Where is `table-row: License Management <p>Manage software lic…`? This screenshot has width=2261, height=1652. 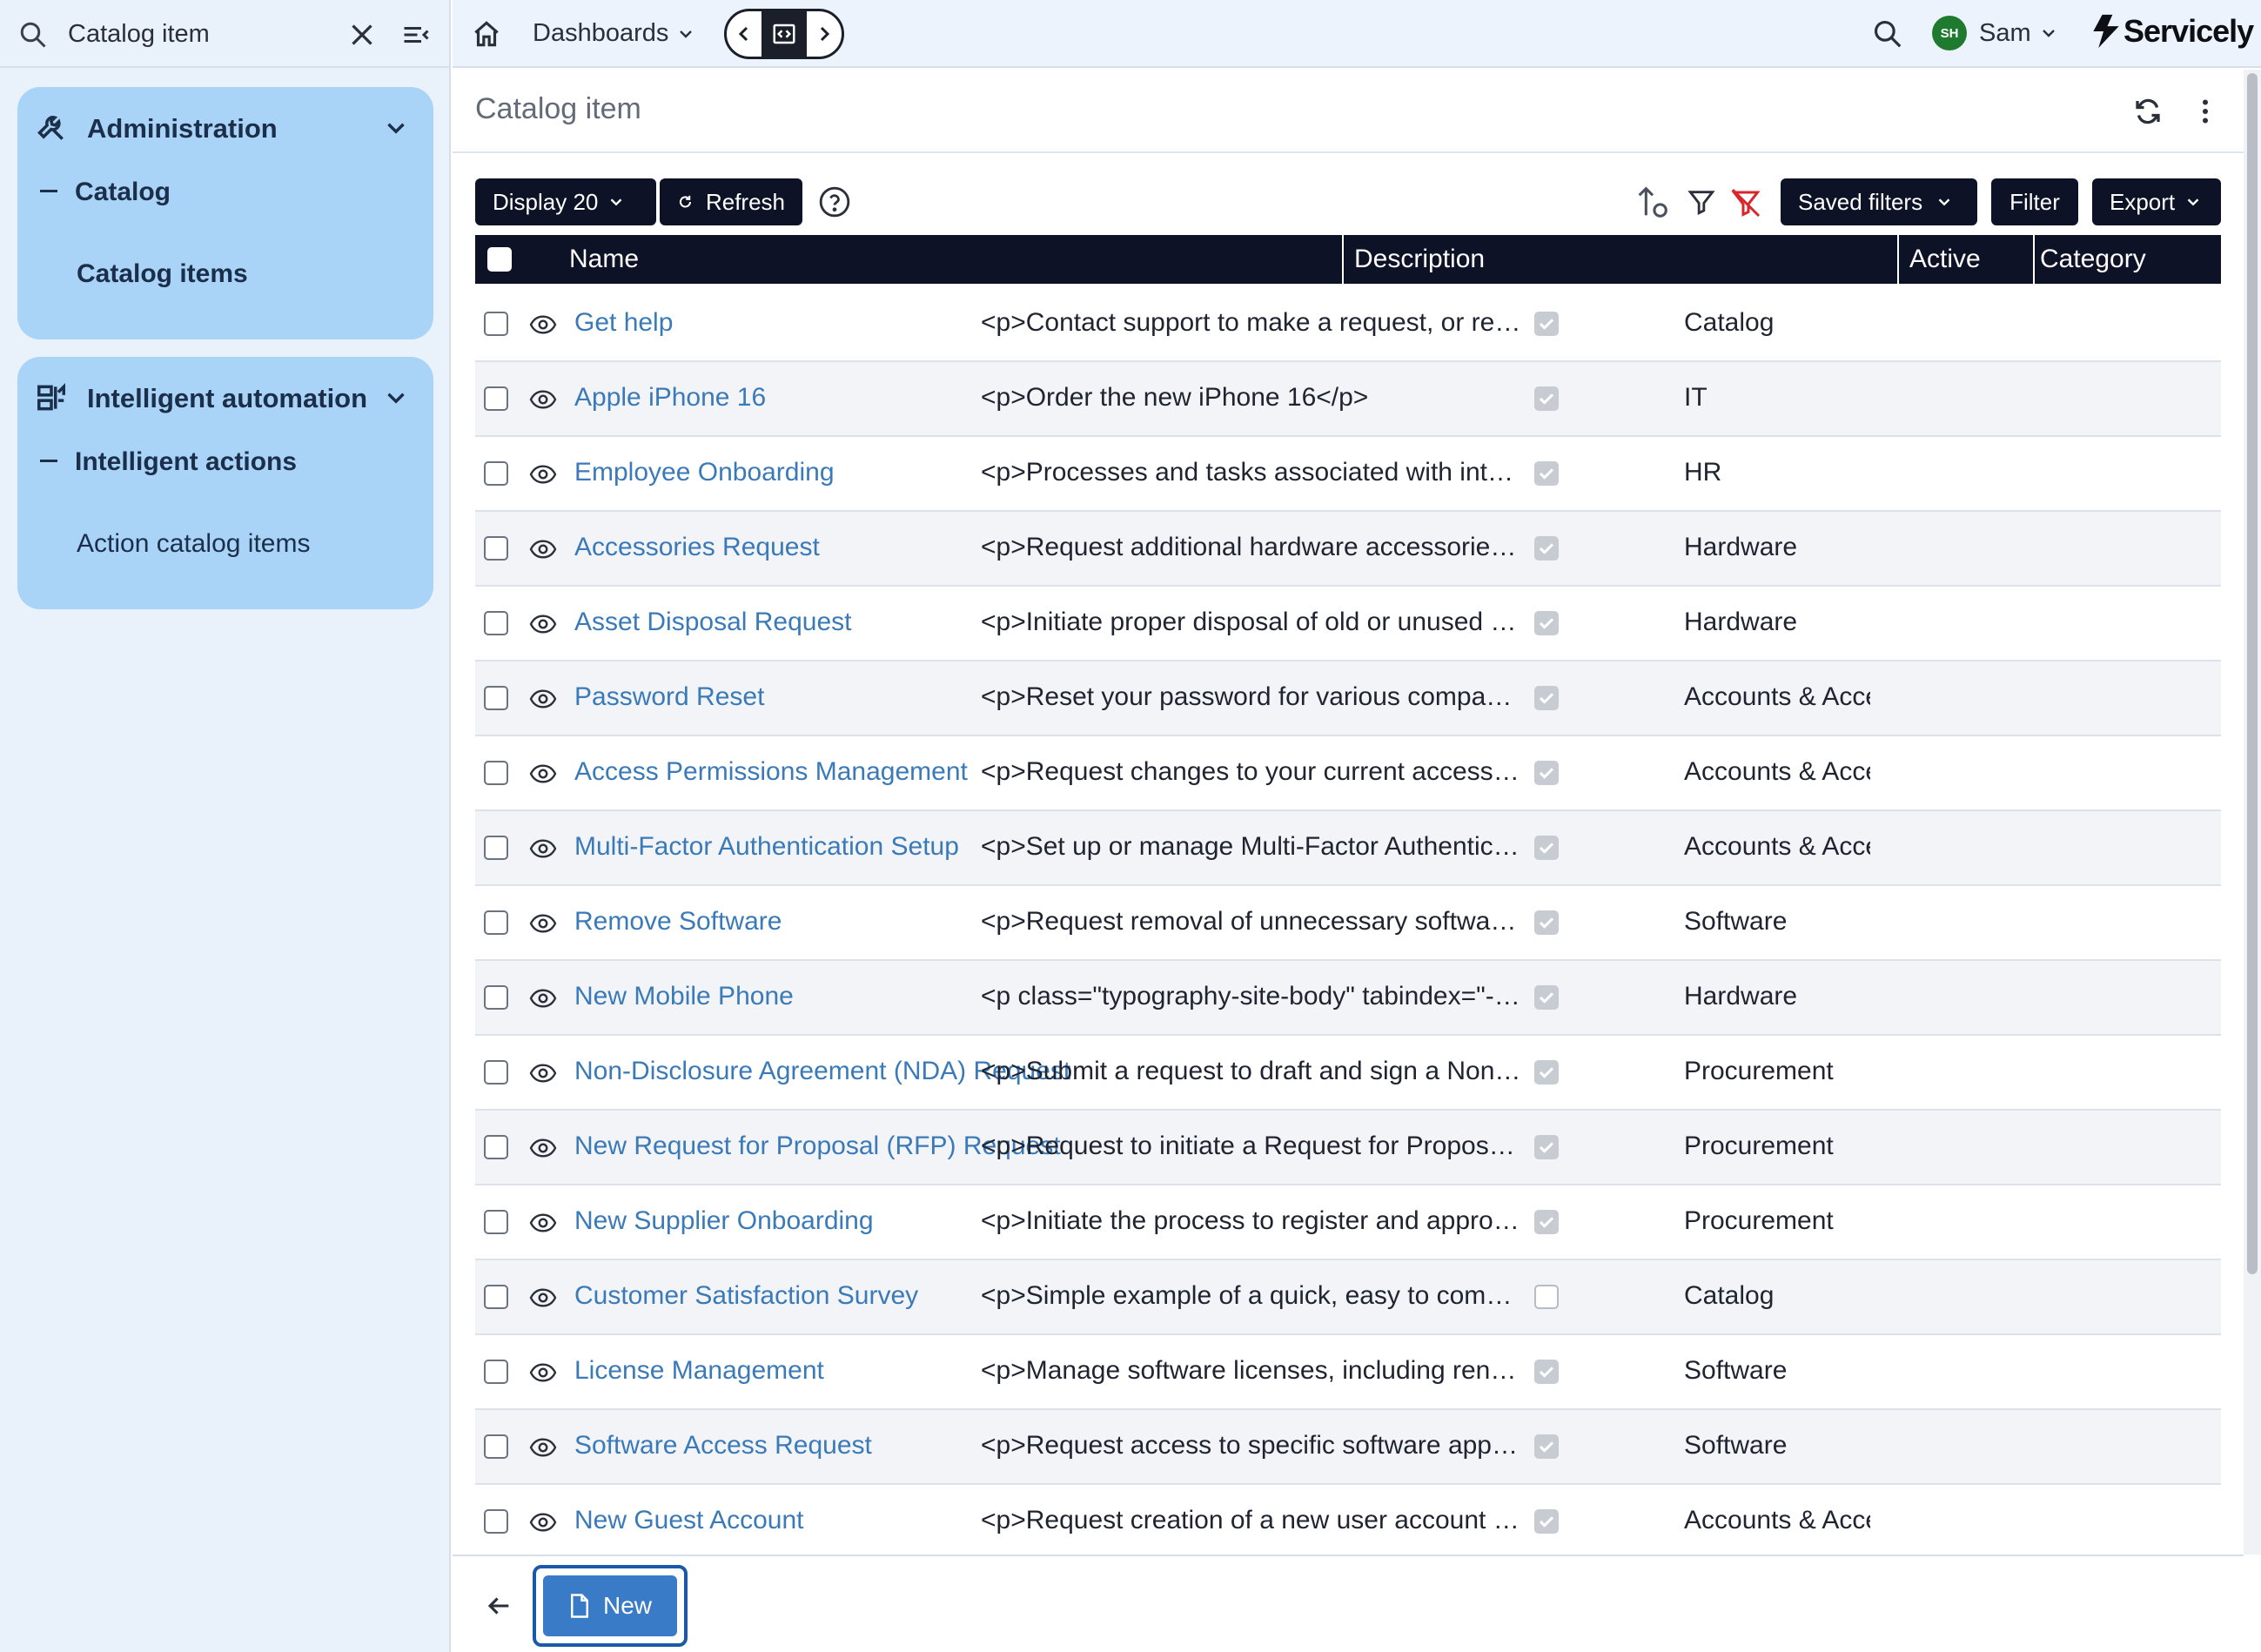
table-row: License Management <p>Manage software lic… is located at coordinates (1348, 1373).